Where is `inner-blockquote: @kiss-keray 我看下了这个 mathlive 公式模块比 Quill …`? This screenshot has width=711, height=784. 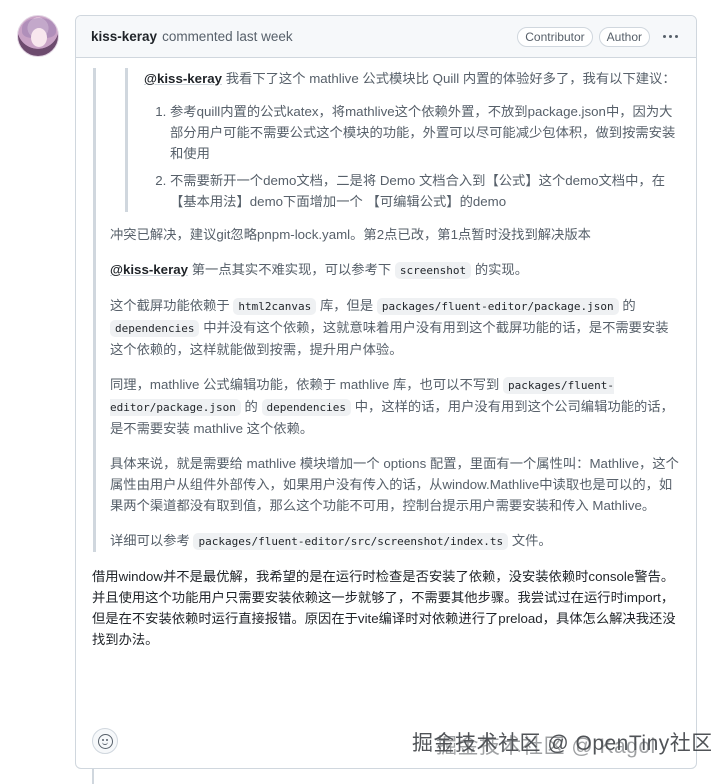
inner-blockquote: @kiss-keray 我看下了这个 mathlive 公式模块比 Quill … is located at coordinates (402, 140).